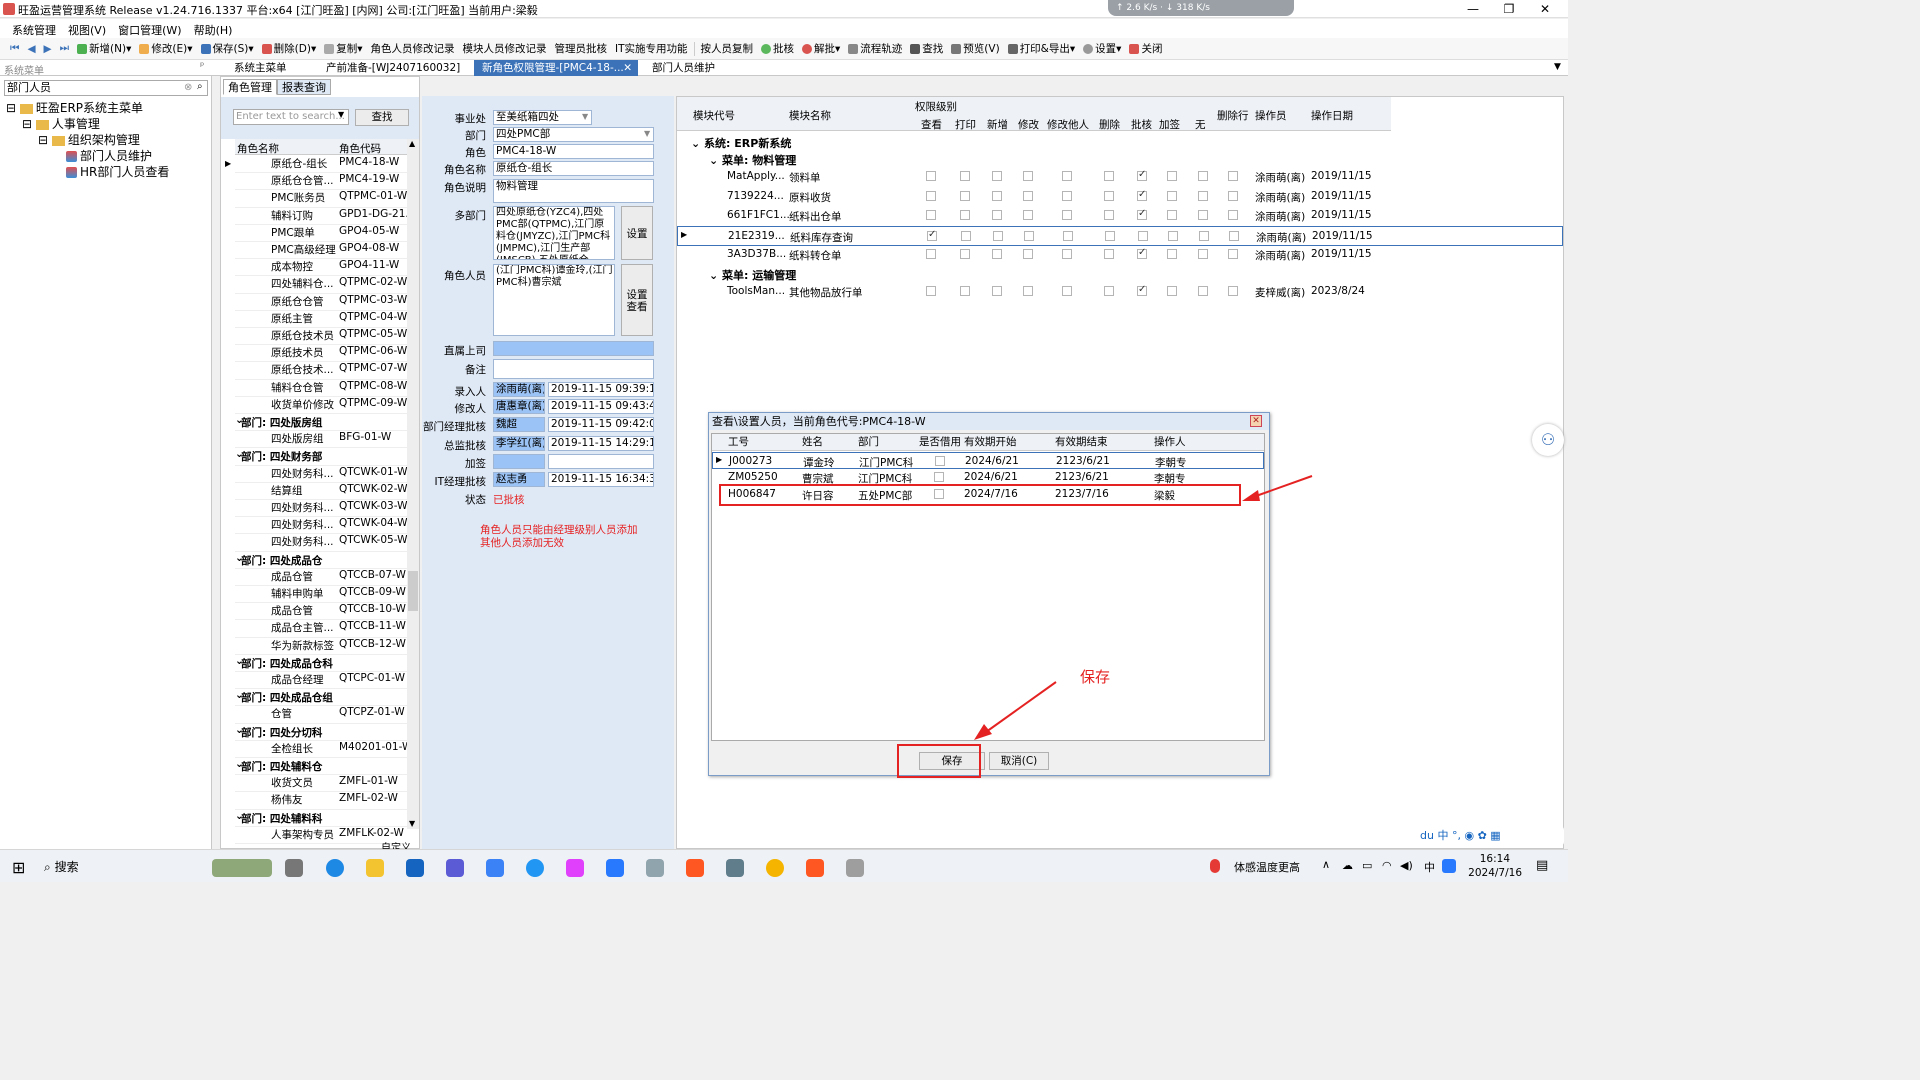 This screenshot has width=1920, height=1080. I want to click on app-icon-refresh, so click(775, 868).